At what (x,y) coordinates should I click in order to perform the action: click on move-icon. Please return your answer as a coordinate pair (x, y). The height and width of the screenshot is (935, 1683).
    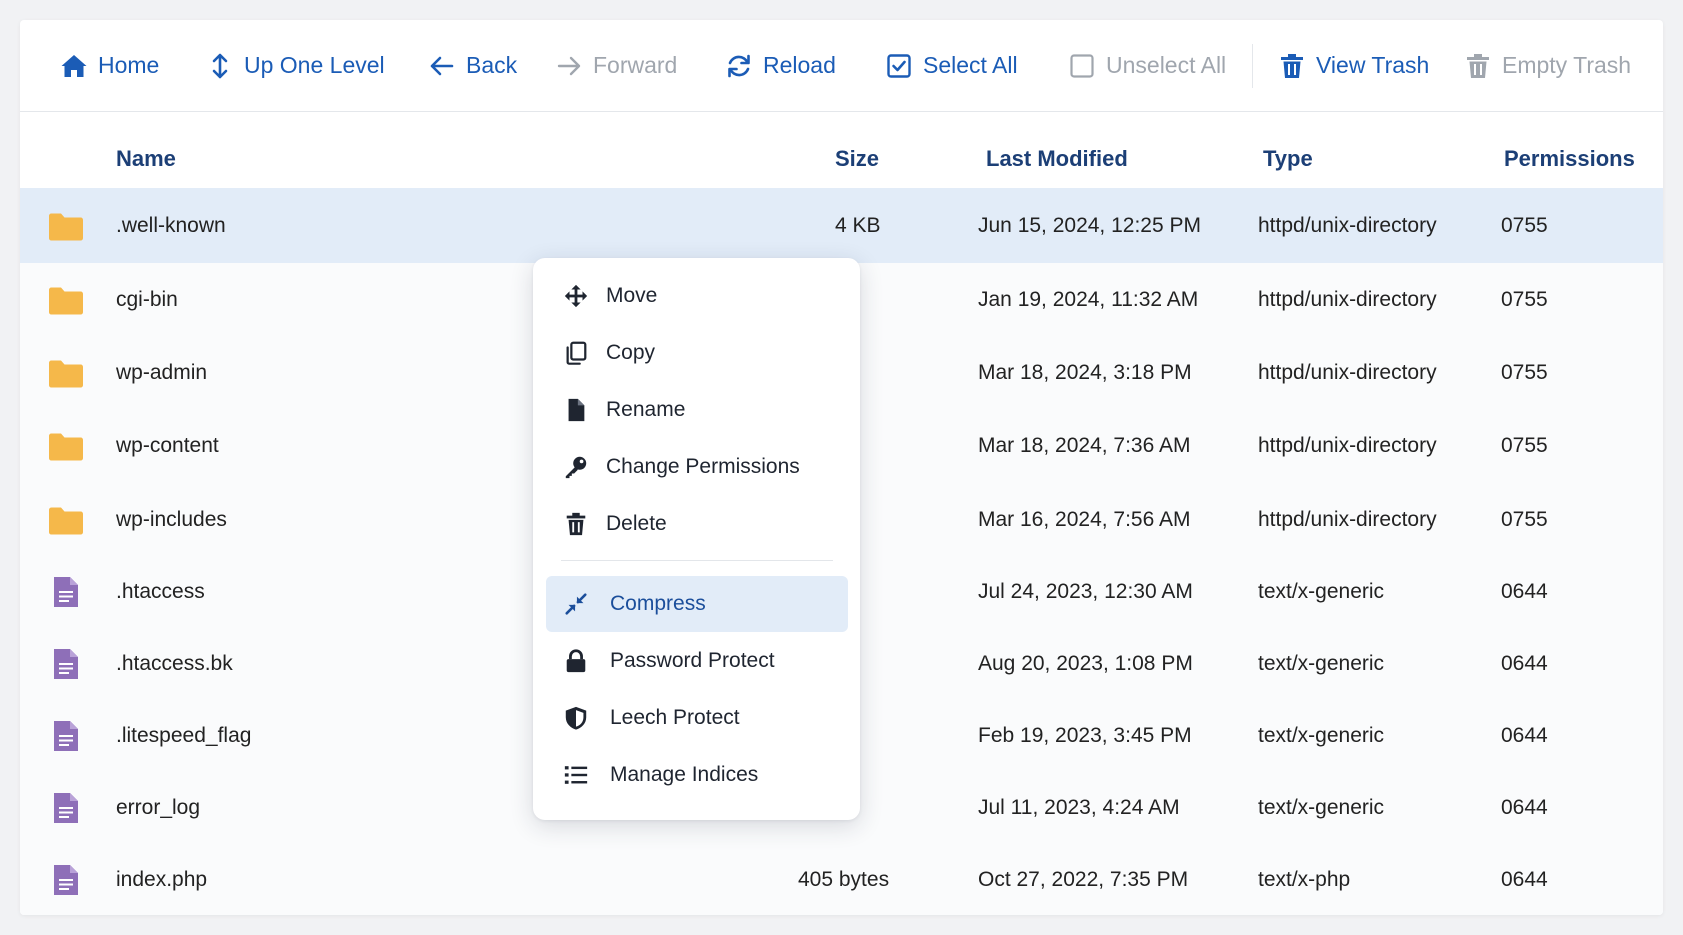
    Looking at the image, I should click on (576, 296).